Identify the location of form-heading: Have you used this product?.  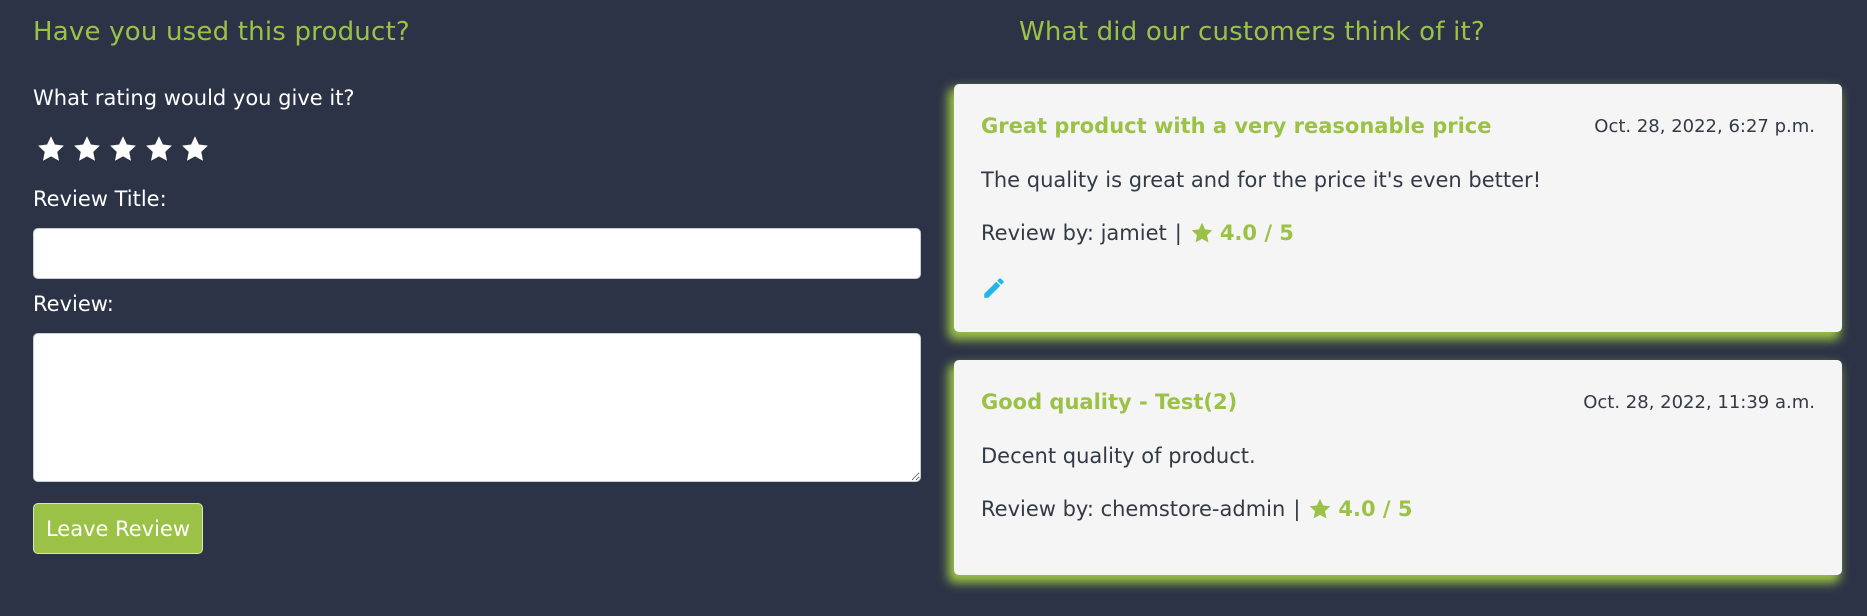
(221, 32).